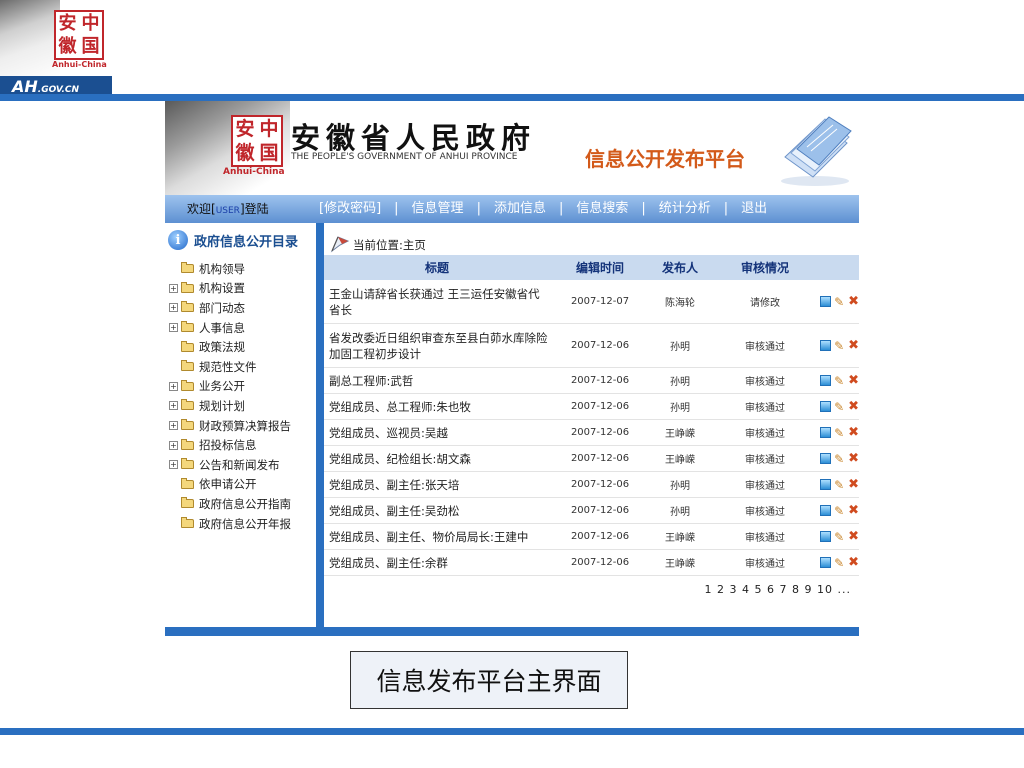  I want to click on column-header-date: 编辑时间, so click(600, 267).